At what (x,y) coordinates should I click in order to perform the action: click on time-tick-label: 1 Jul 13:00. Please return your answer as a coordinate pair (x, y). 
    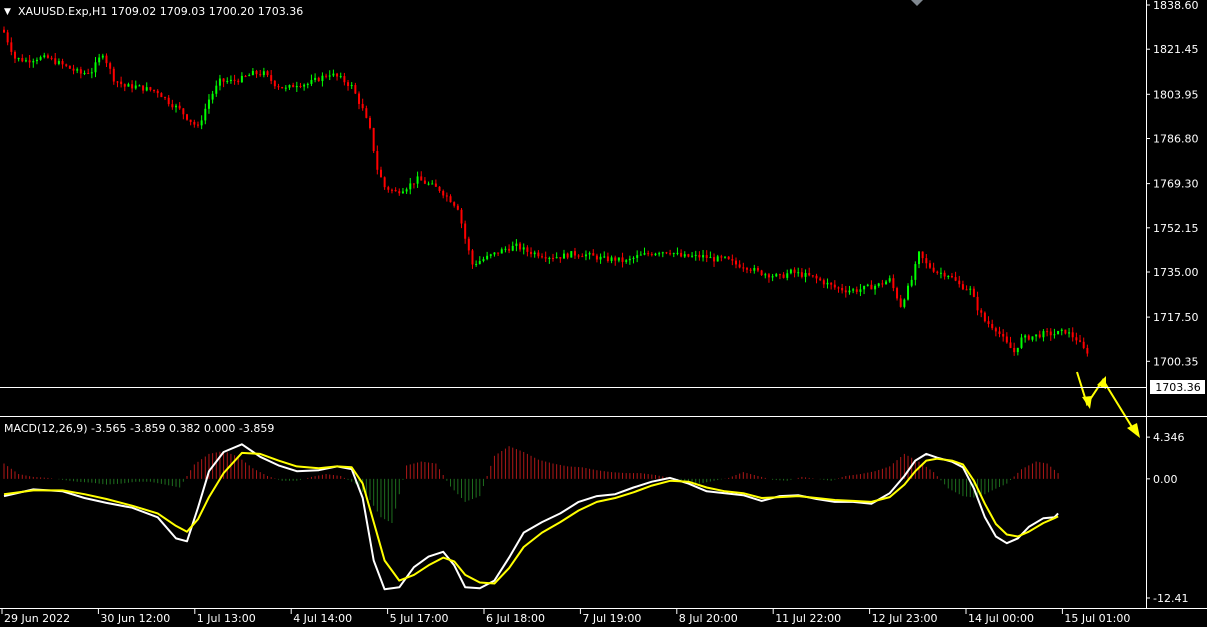
    Looking at the image, I should click on (226, 618).